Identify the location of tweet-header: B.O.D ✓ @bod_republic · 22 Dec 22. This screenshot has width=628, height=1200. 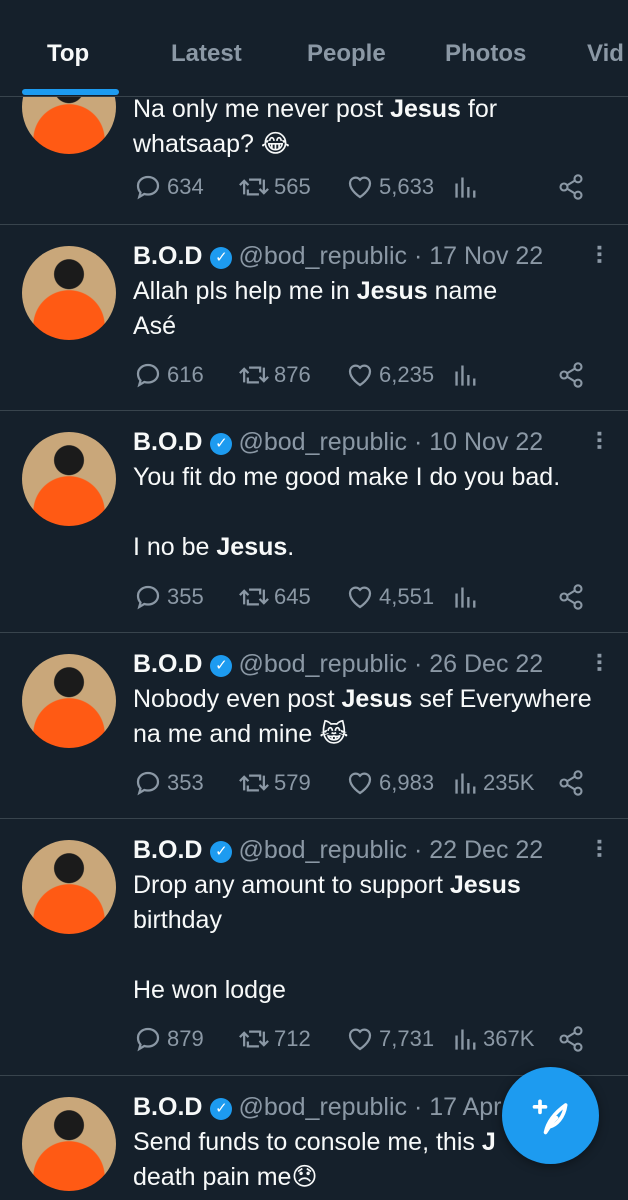
(338, 850).